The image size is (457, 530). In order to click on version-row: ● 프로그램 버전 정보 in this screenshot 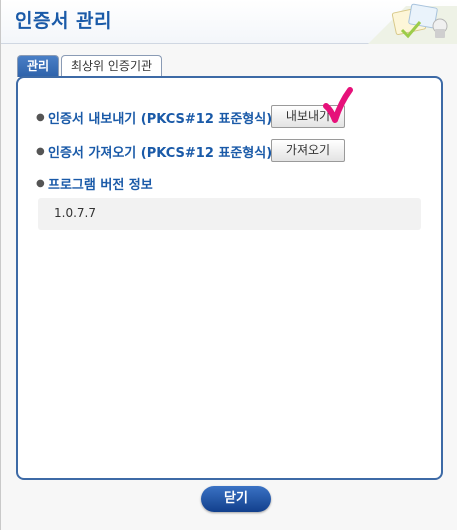, I will do `click(236, 184)`.